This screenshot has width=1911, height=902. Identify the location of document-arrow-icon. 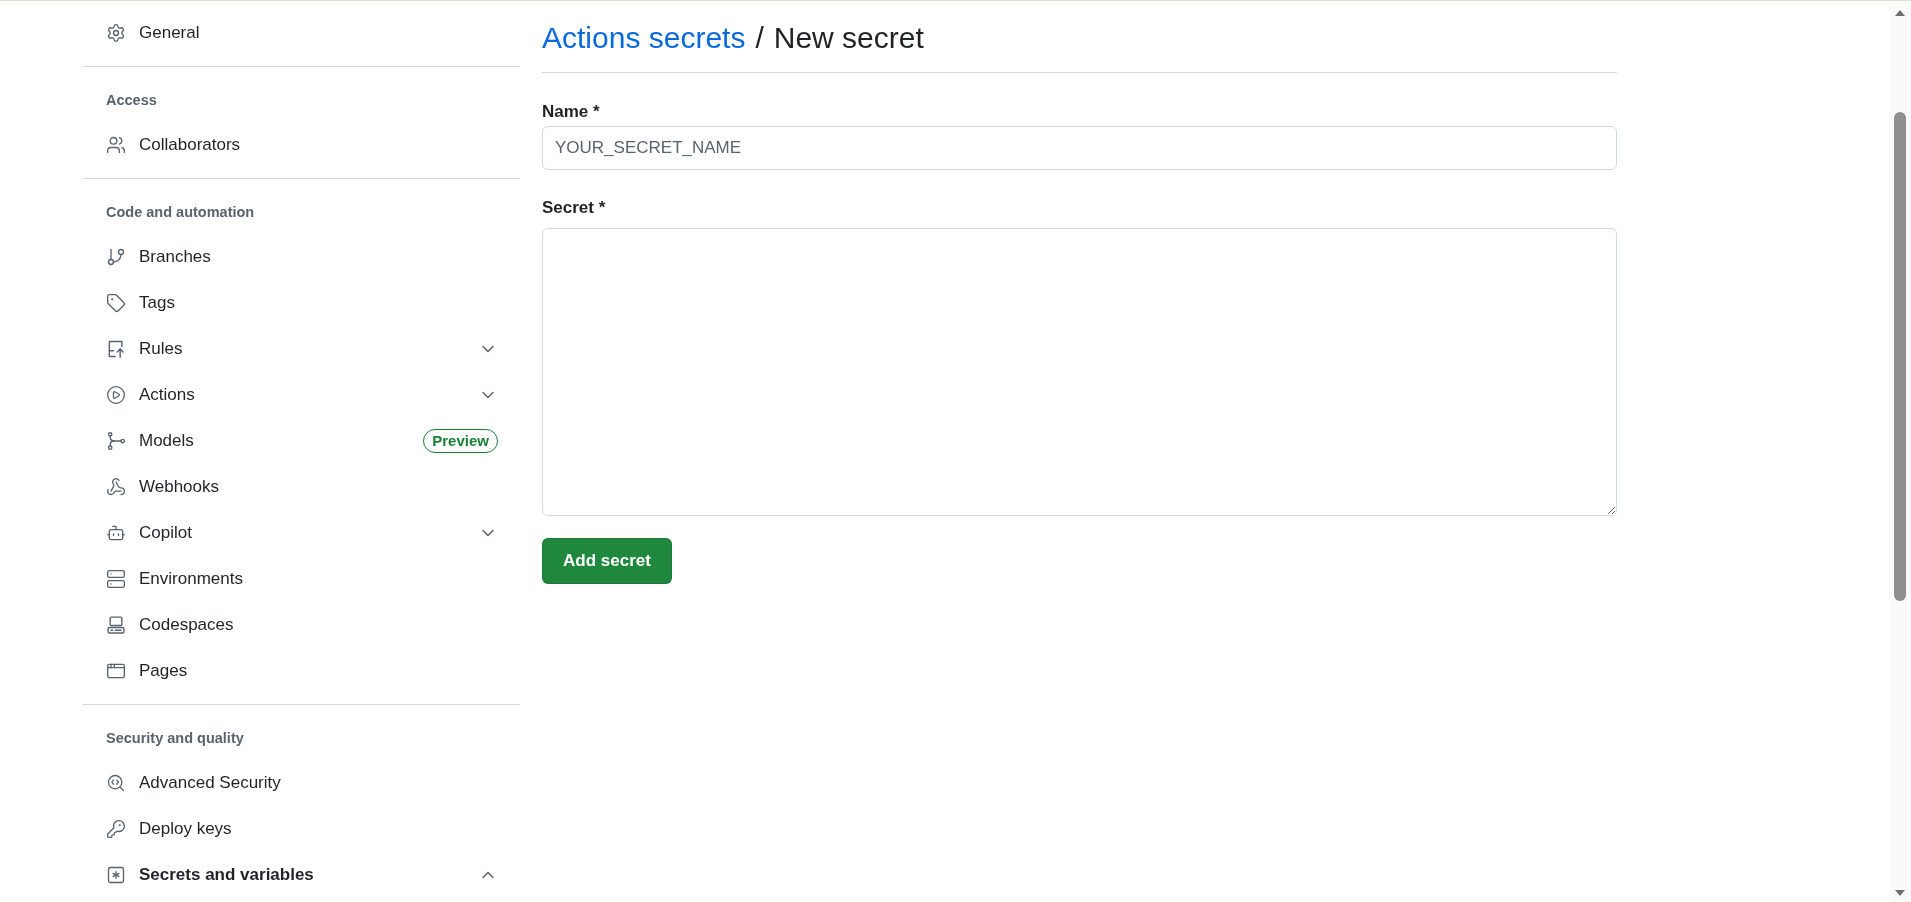
(116, 349).